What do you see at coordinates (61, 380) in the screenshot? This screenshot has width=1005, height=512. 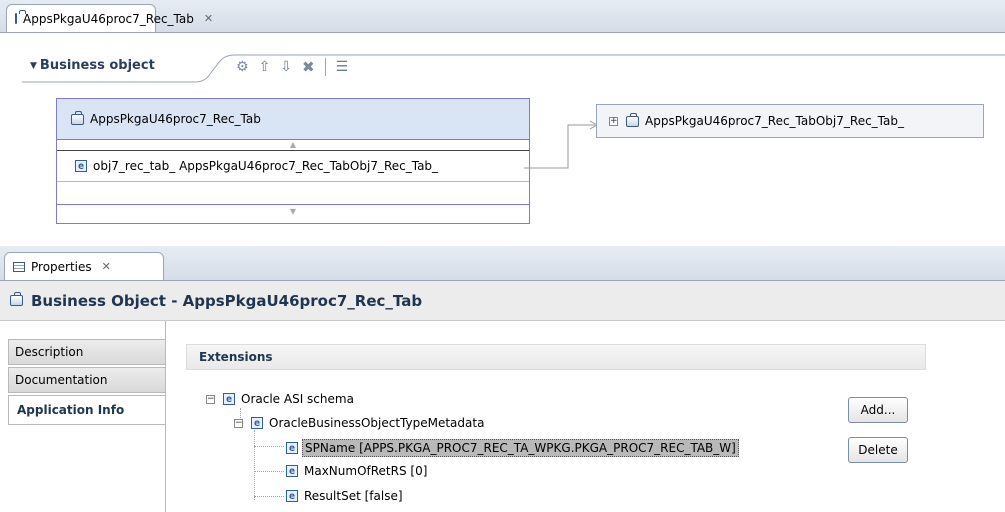 I see `side-tab-label: Documentation` at bounding box center [61, 380].